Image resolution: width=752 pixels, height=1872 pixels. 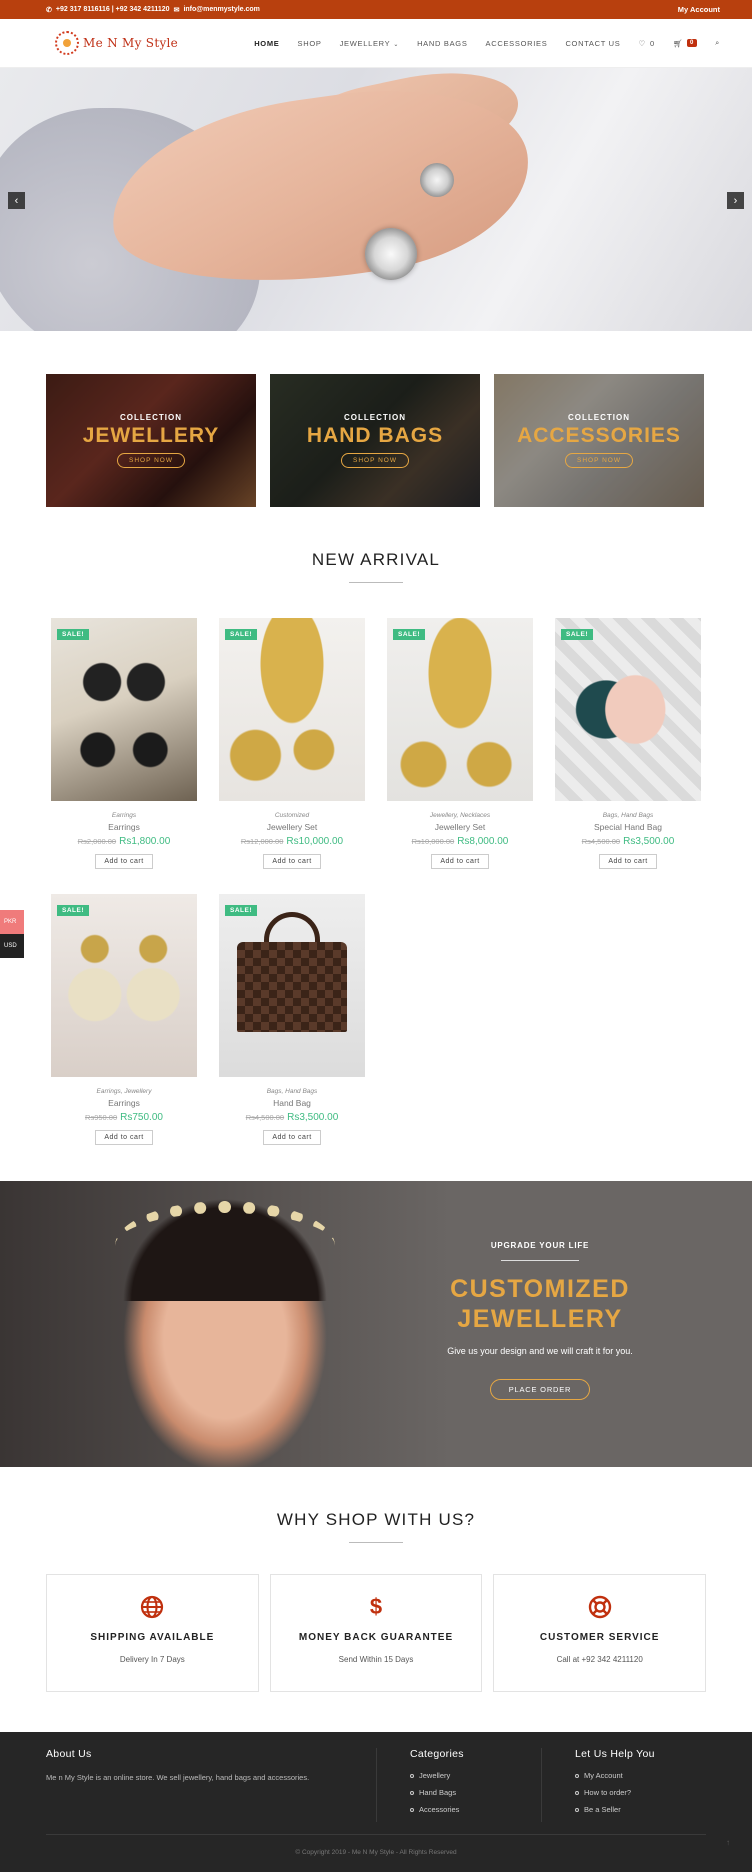 I want to click on product-categories: Earrings, so click(x=124, y=815).